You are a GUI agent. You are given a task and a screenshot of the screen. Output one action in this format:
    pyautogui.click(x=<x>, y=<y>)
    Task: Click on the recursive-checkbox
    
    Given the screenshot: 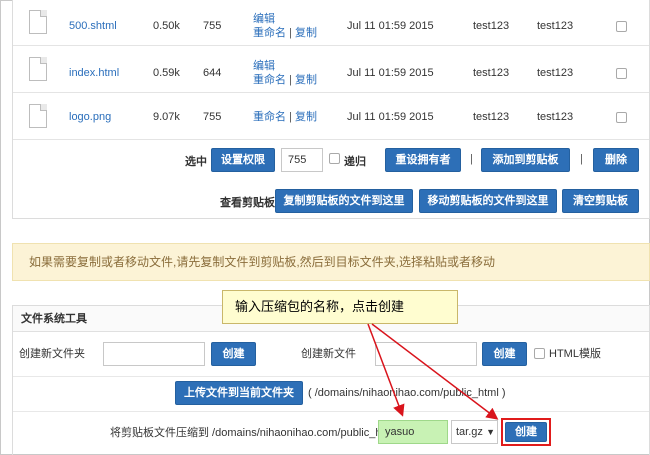 What is the action you would take?
    pyautogui.click(x=334, y=158)
    